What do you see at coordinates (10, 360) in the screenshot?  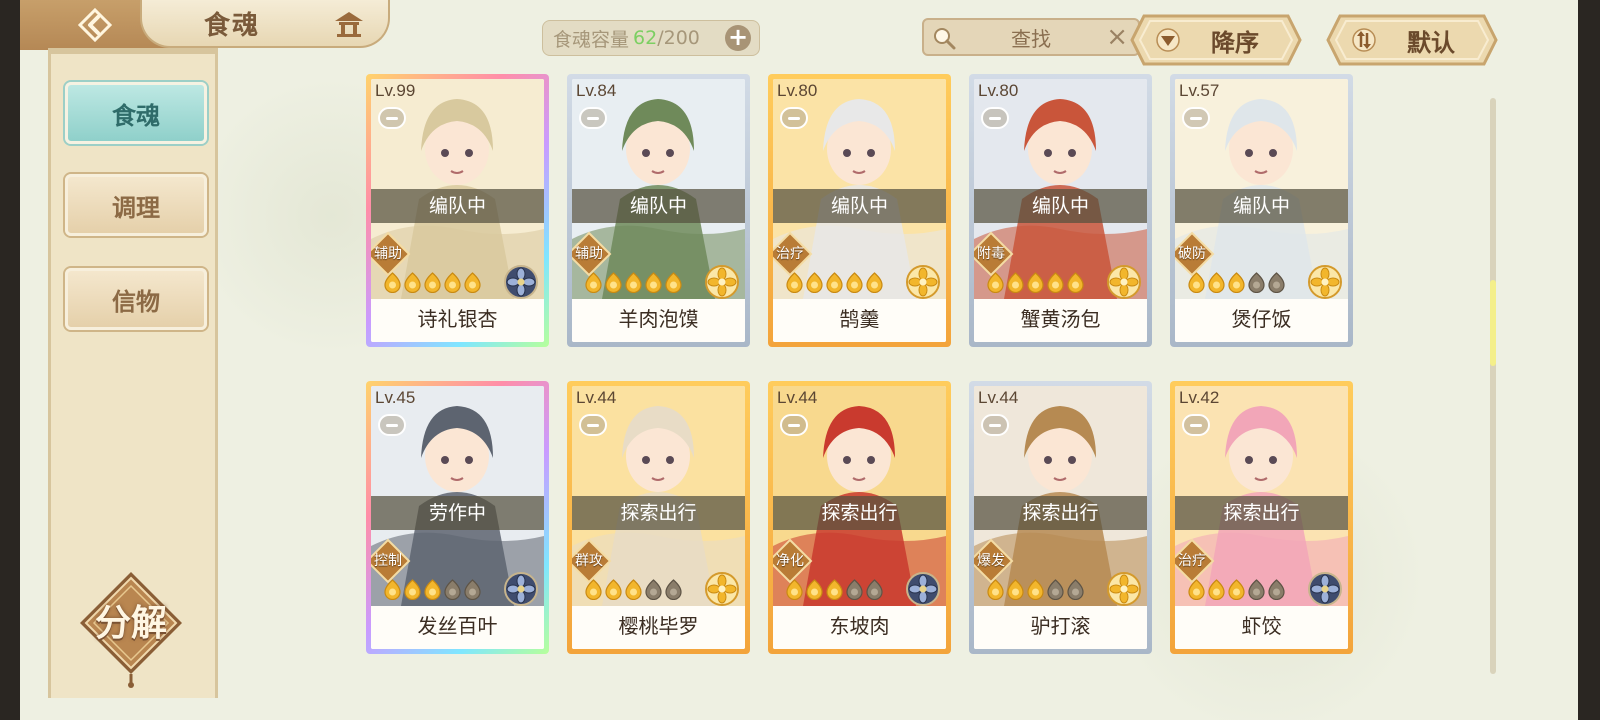 I see `left-screen-edge` at bounding box center [10, 360].